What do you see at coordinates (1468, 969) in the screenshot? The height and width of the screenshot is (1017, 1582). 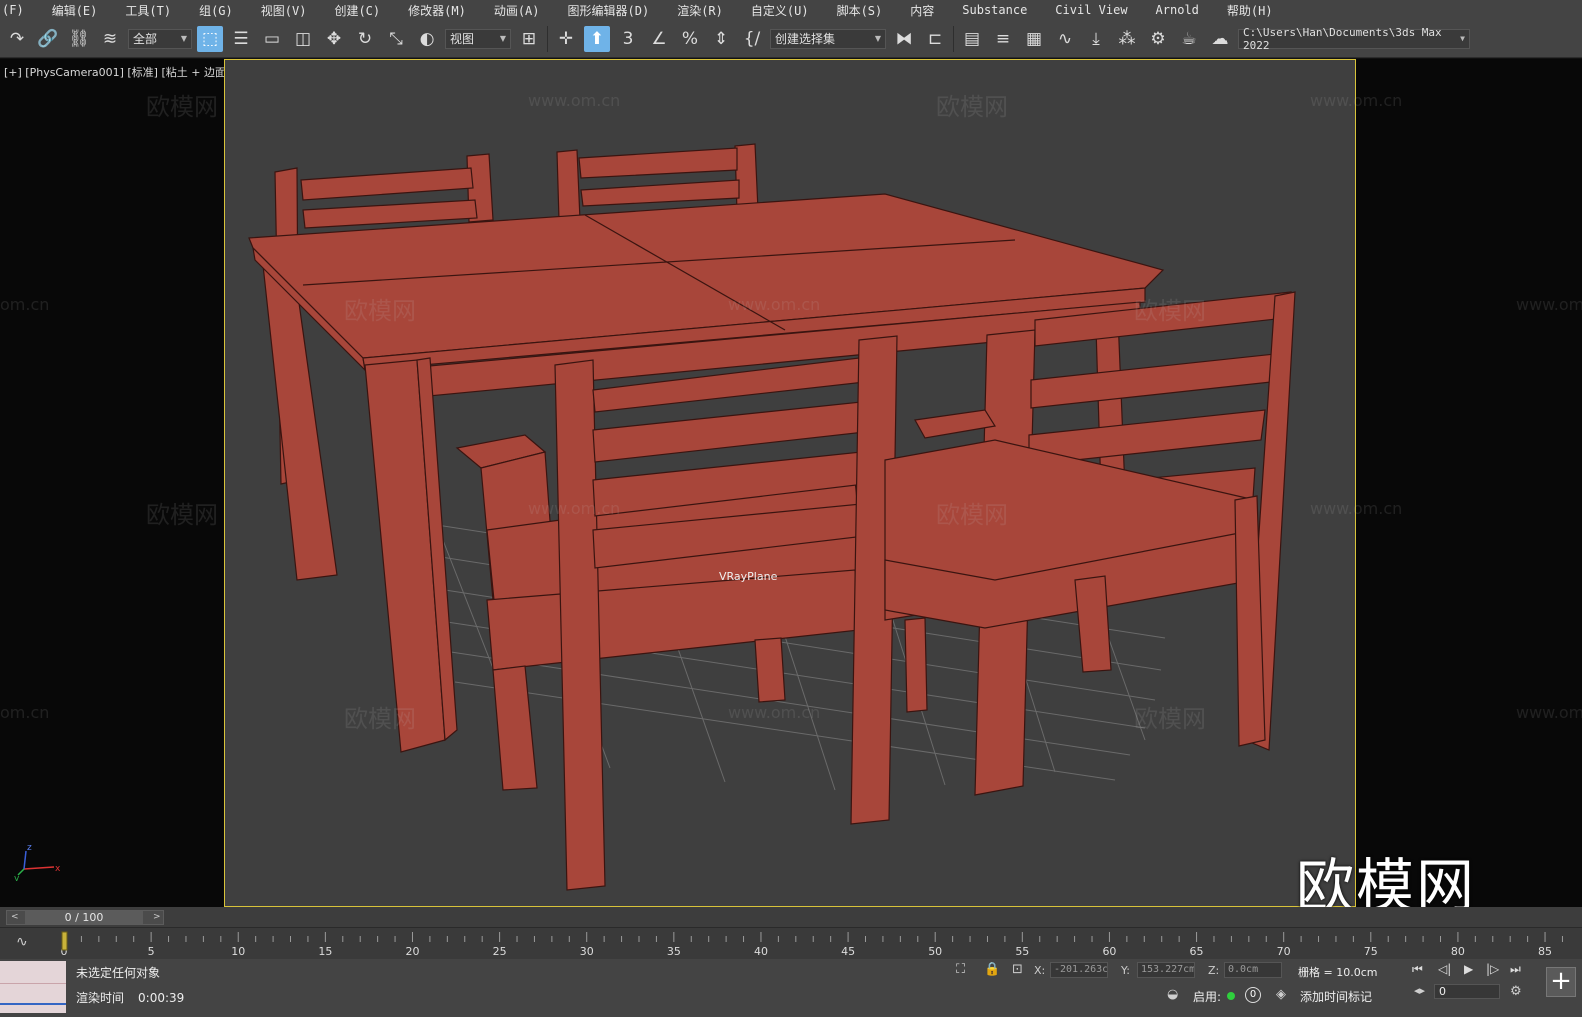 I see `play-icon: ▶` at bounding box center [1468, 969].